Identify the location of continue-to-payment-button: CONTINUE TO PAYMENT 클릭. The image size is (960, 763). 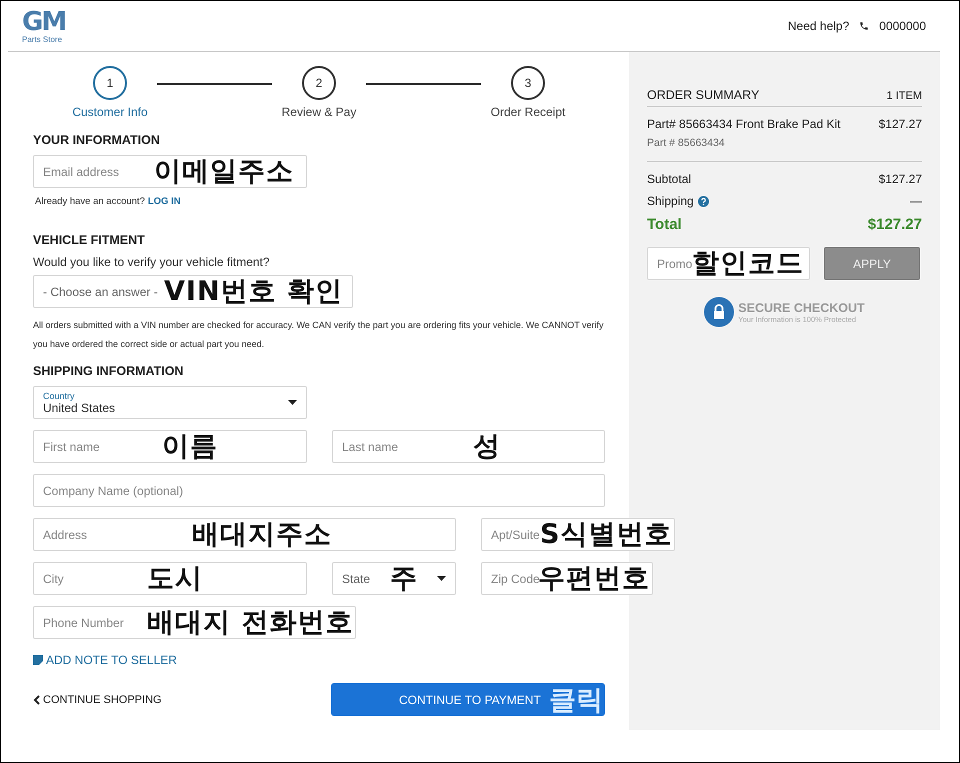
(468, 699).